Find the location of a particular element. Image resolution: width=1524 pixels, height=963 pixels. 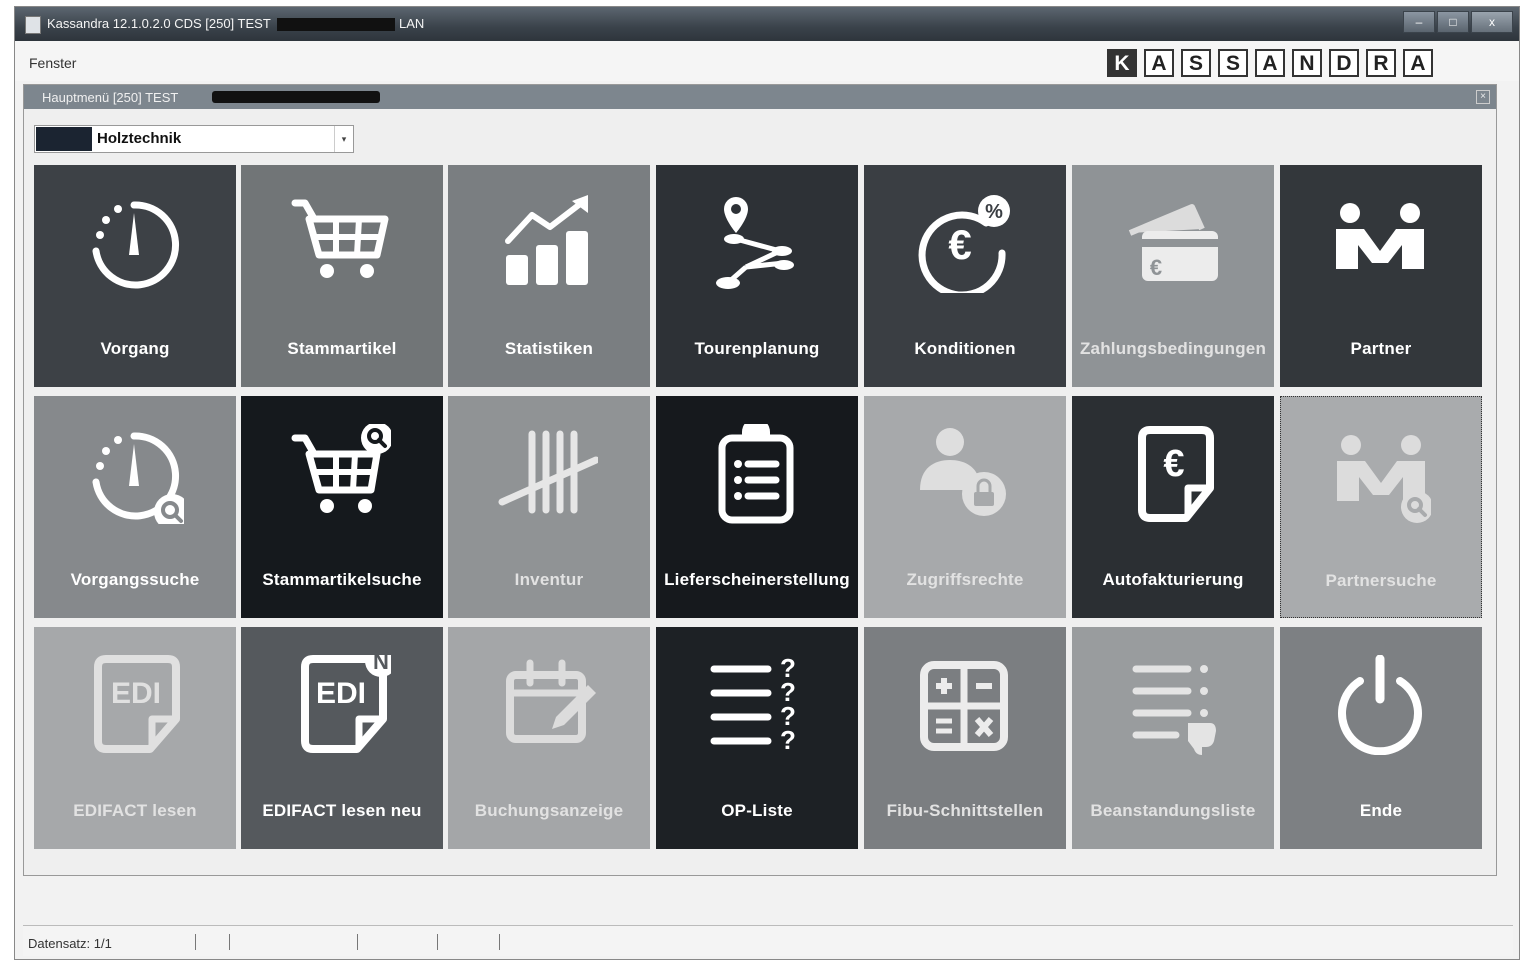

tile-ende: Ende is located at coordinates (1381, 738).